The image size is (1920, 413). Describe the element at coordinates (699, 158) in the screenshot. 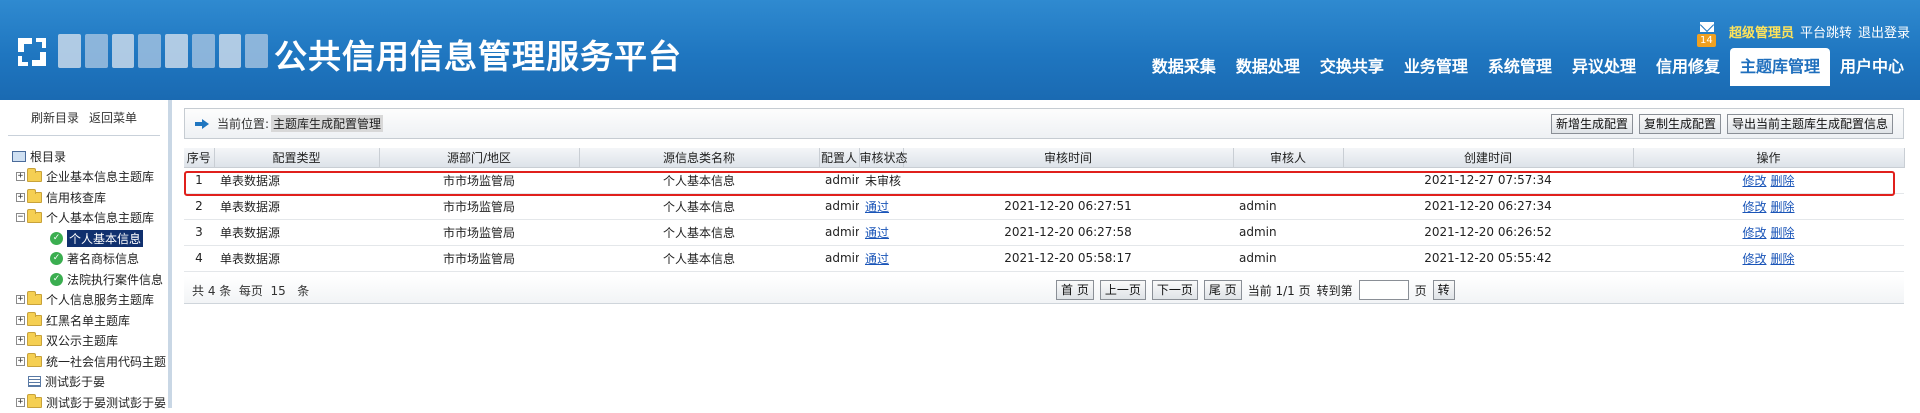

I see `column-header: 源信息类名称` at that location.